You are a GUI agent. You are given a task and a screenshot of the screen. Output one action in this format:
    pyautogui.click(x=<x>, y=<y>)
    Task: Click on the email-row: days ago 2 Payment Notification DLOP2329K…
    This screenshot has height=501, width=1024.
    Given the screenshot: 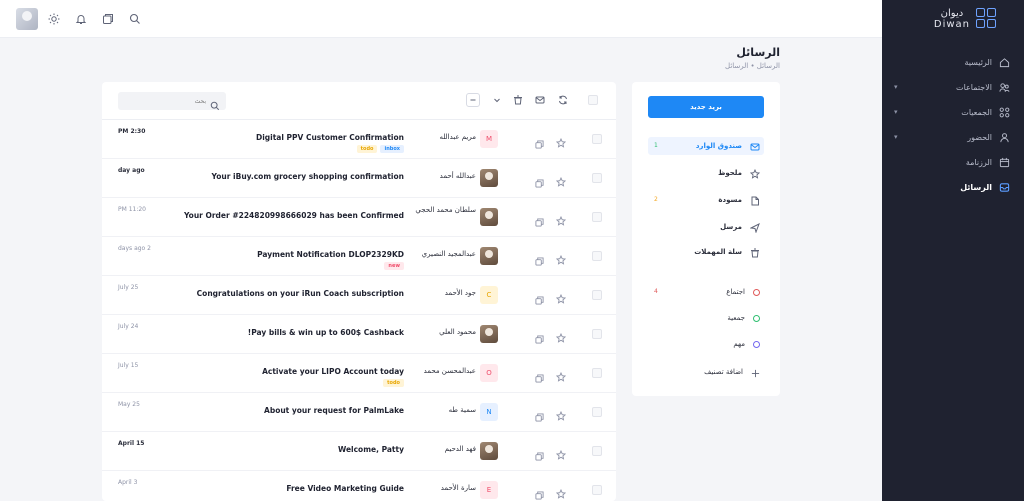 What is the action you would take?
    pyautogui.click(x=359, y=256)
    